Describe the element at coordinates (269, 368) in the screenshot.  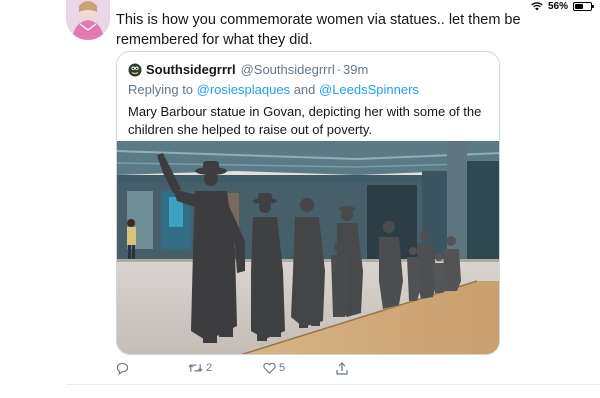
I see `like-icon` at that location.